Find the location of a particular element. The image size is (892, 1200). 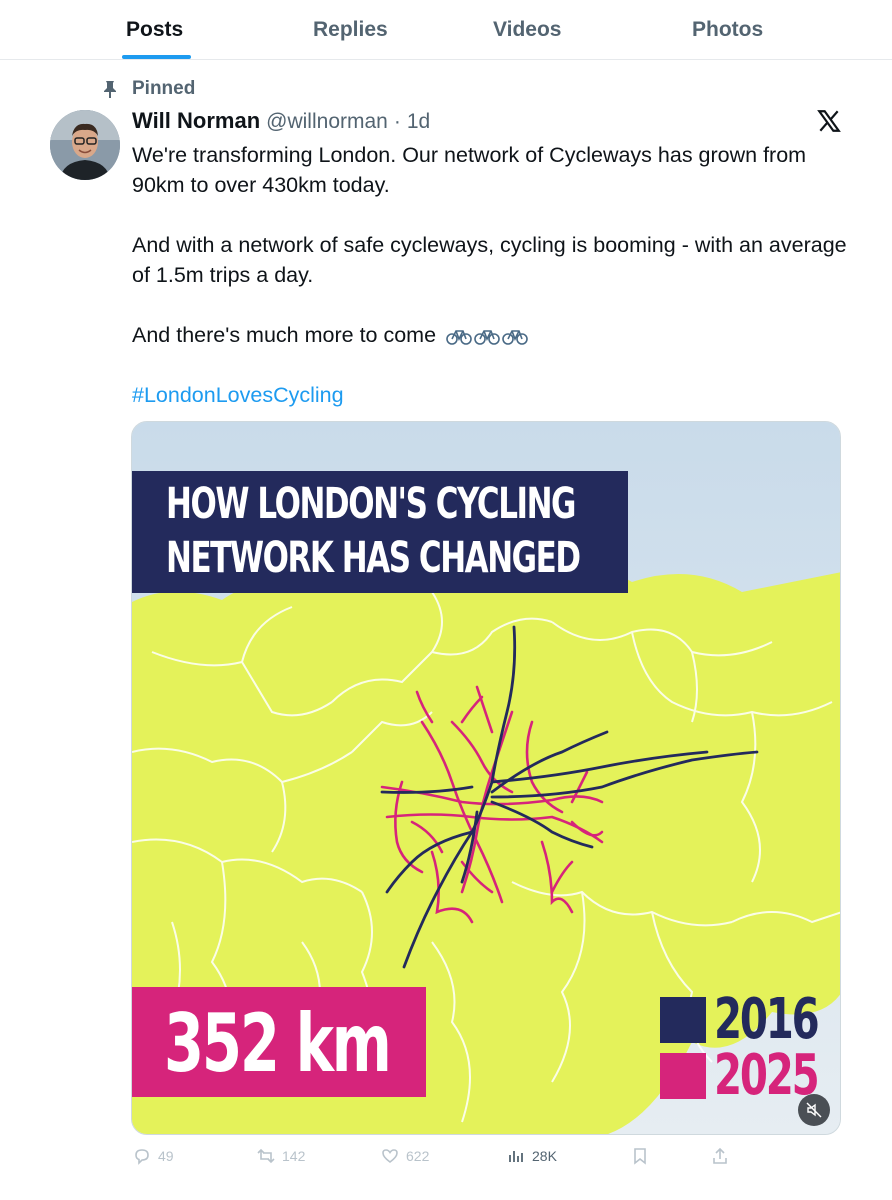

like-count: 622 is located at coordinates (418, 1156).